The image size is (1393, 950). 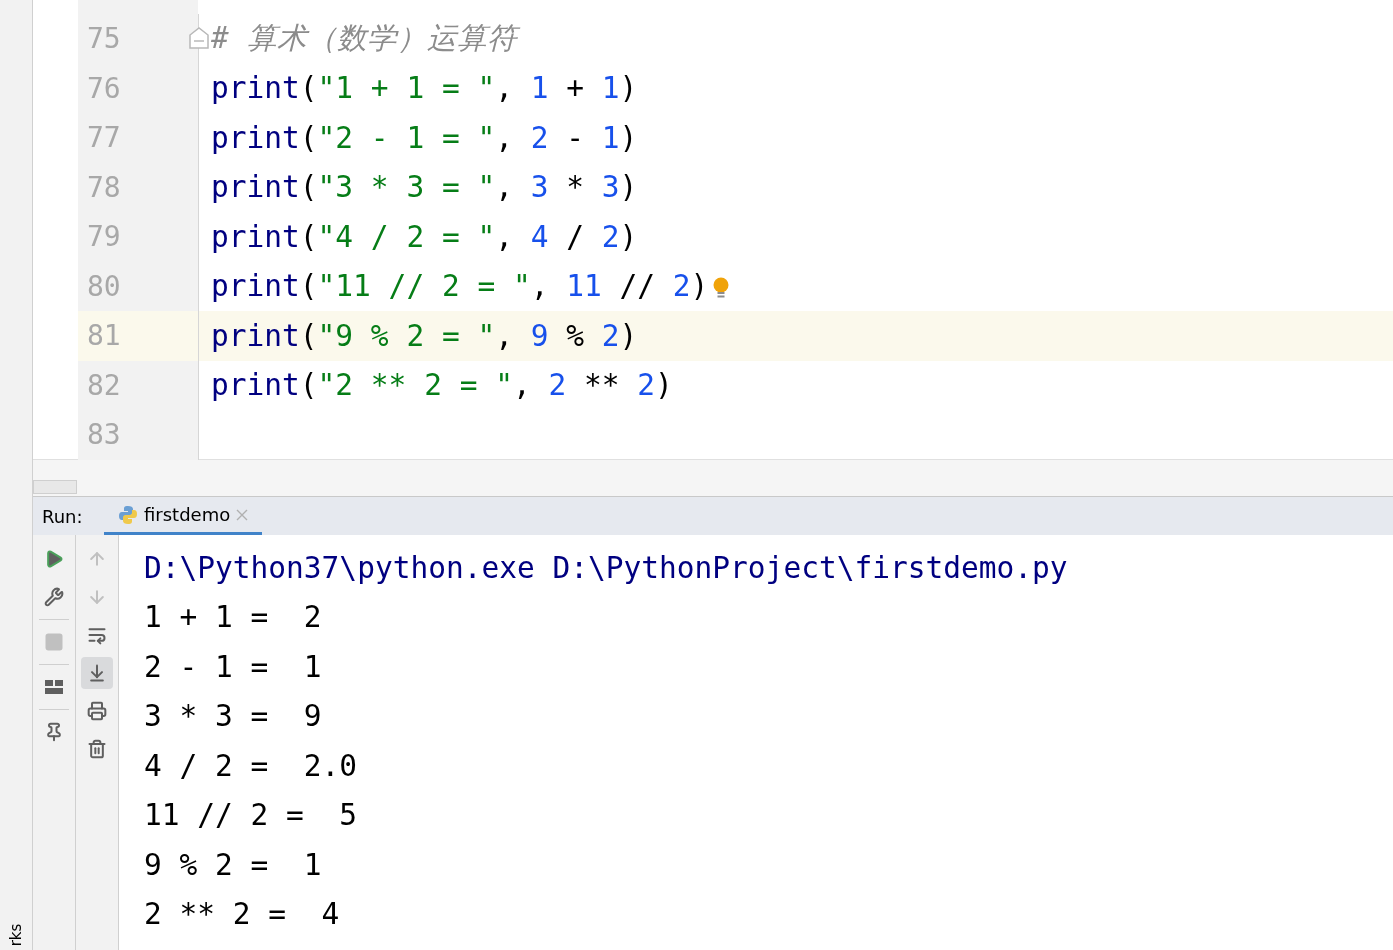 What do you see at coordinates (187, 514) in the screenshot?
I see `tab-title: firstdemo` at bounding box center [187, 514].